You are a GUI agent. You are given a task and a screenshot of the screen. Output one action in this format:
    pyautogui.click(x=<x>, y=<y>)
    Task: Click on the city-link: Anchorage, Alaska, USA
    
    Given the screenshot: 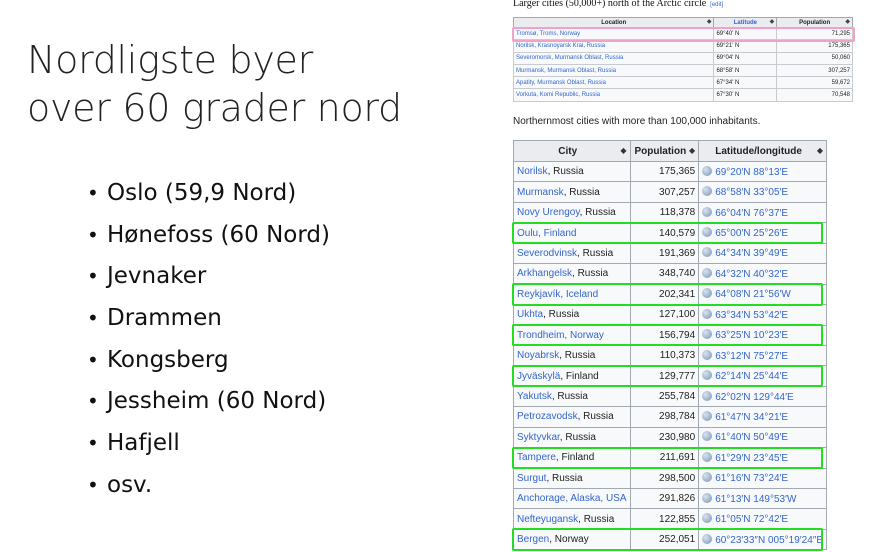 What is the action you would take?
    pyautogui.click(x=572, y=498)
    